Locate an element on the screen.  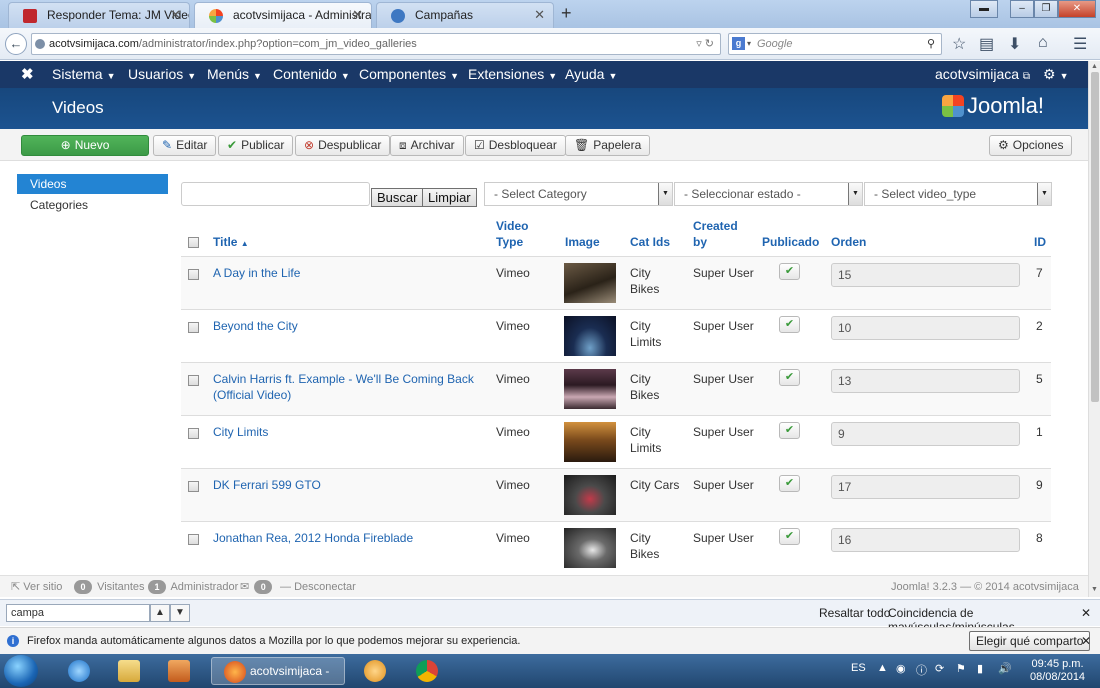
system-clock: 09:45 p.m. 08/08/2014 is located at coordinates (1057, 671).